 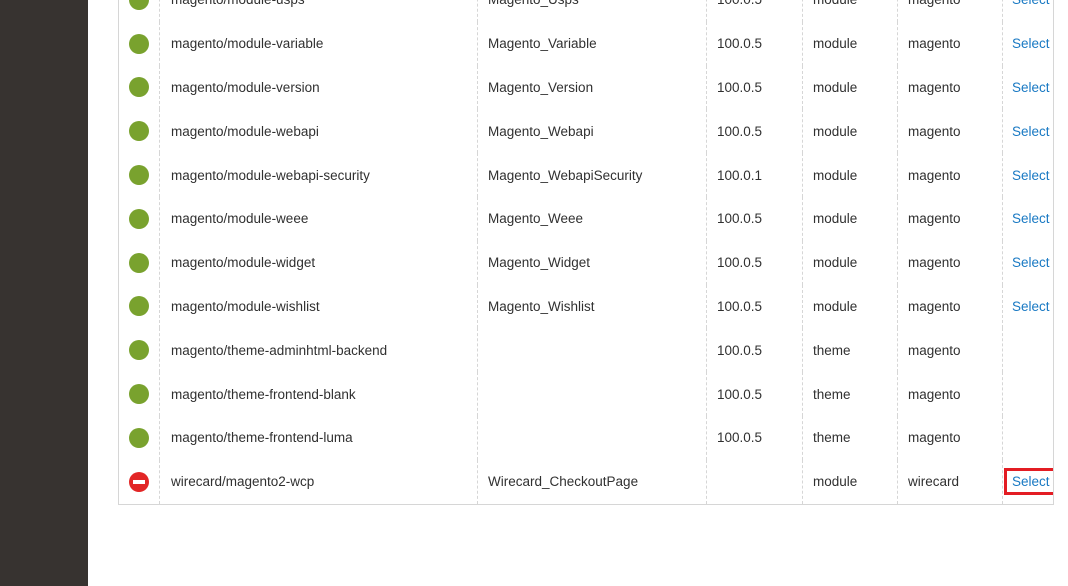 I want to click on admin-sidebar, so click(x=44, y=293).